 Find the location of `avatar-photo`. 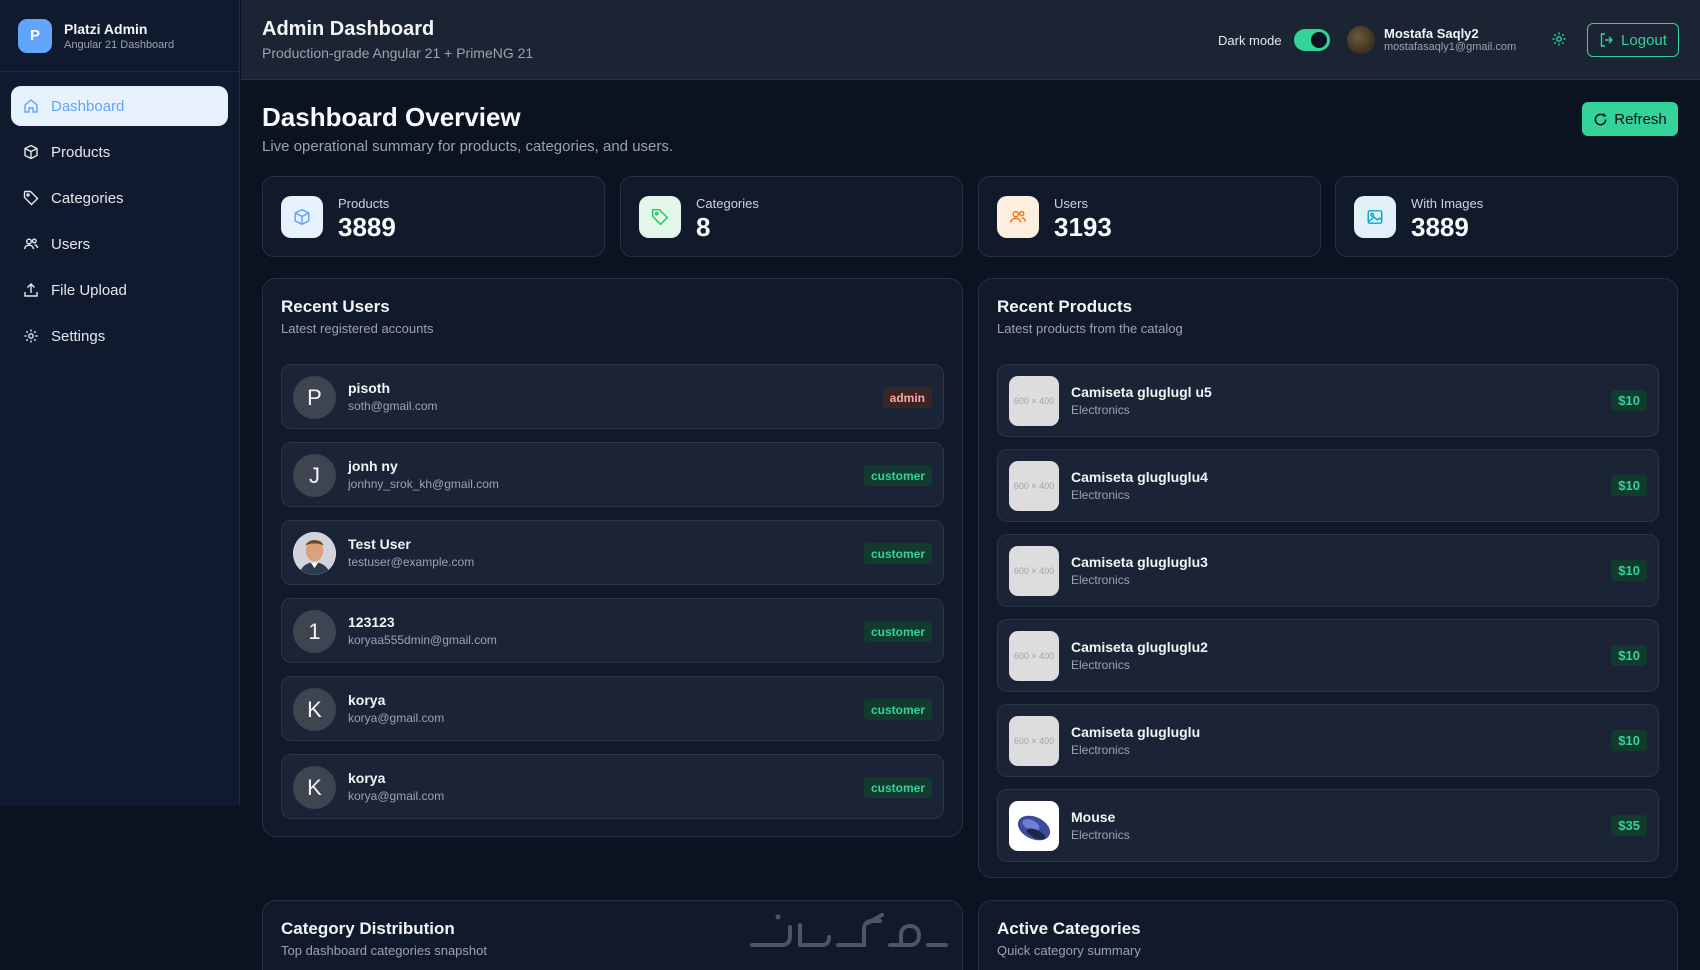

avatar-photo is located at coordinates (314, 553).